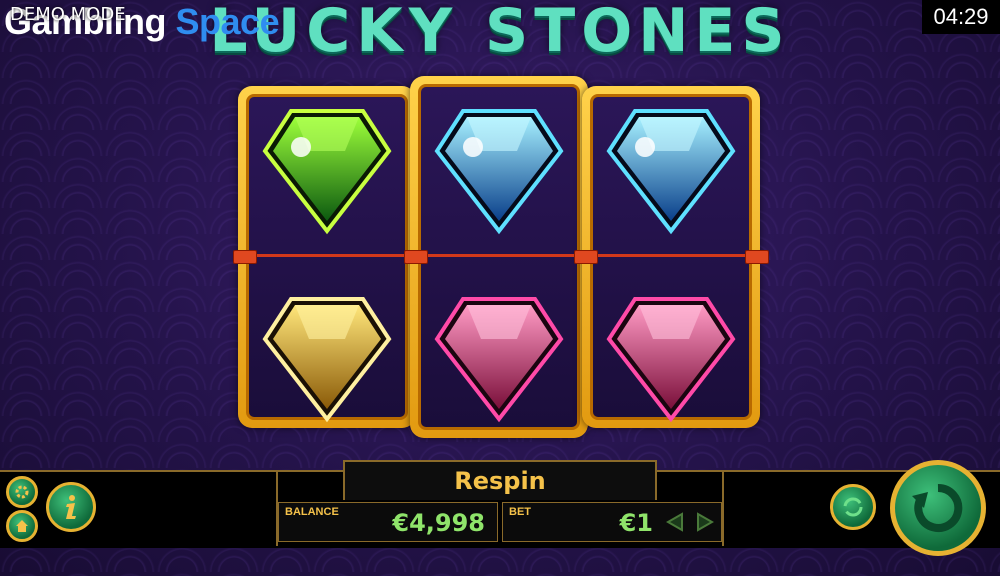  What do you see at coordinates (388, 522) in the screenshot?
I see `balance-field: BALANCE €4,998` at bounding box center [388, 522].